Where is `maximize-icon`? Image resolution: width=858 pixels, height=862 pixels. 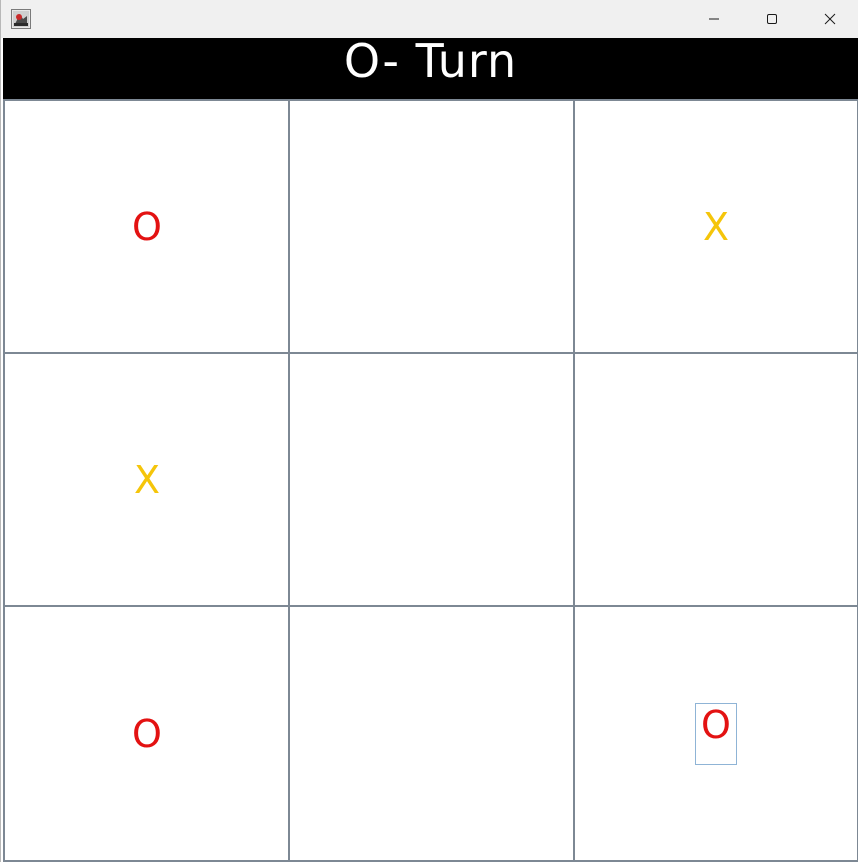
maximize-icon is located at coordinates (772, 19).